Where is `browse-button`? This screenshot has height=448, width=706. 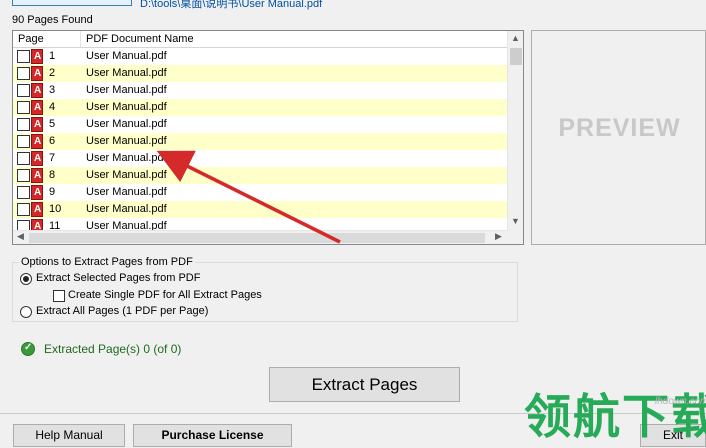 browse-button is located at coordinates (72, 3).